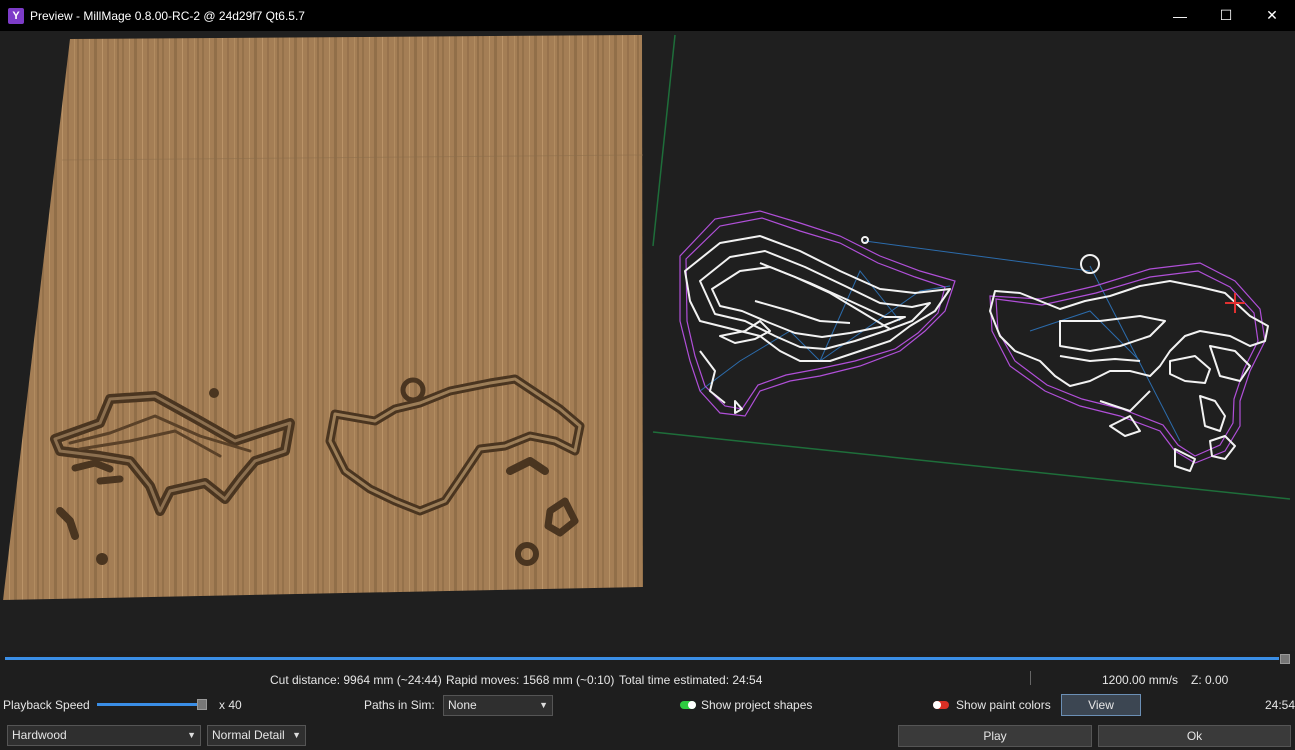  What do you see at coordinates (757, 705) in the screenshot?
I see `show-project-shapes-label: Show project shapes` at bounding box center [757, 705].